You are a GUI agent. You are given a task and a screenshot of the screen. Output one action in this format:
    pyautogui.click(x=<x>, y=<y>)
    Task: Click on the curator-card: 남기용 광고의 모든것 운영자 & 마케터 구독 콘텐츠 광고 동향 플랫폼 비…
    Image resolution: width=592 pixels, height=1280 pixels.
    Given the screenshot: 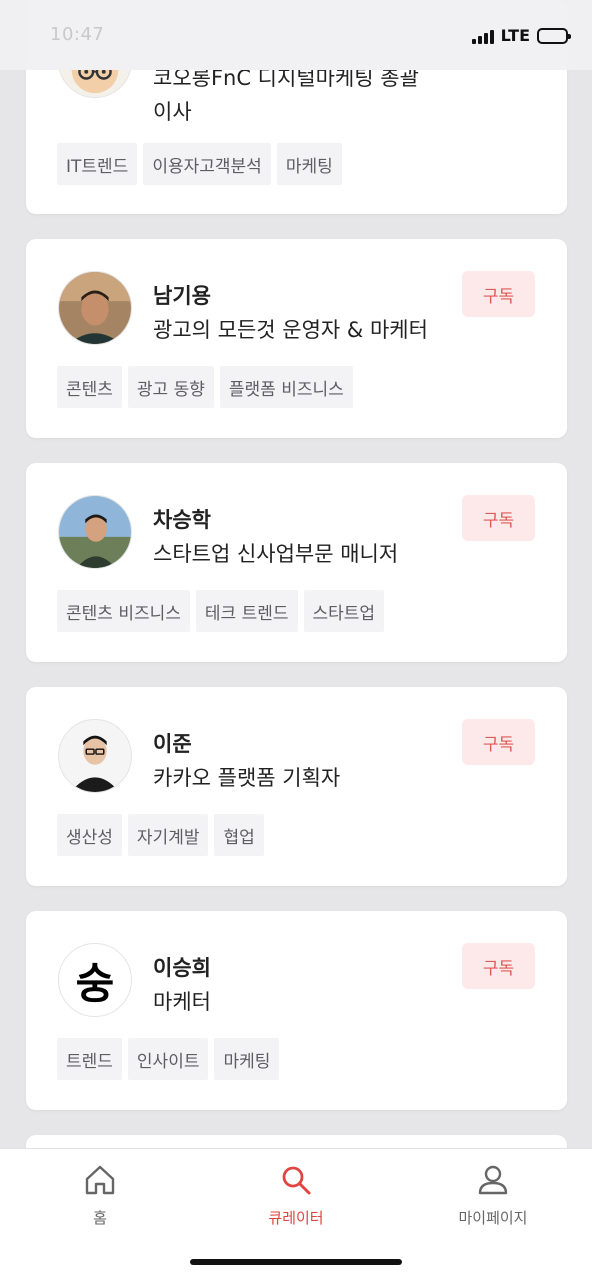 What is the action you would take?
    pyautogui.click(x=296, y=338)
    